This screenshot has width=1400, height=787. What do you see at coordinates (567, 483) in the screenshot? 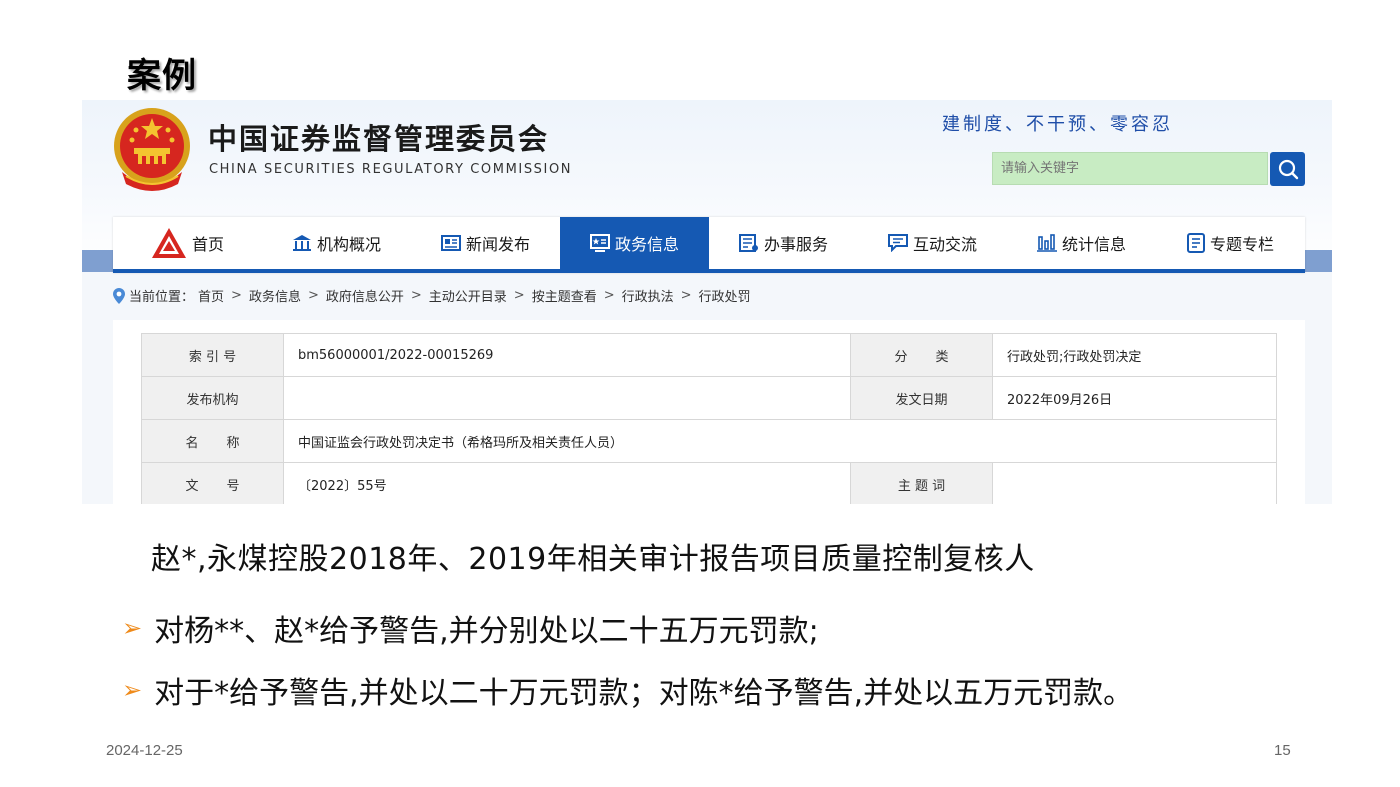
I see `doc-no-value: 〔2022〕55号` at bounding box center [567, 483].